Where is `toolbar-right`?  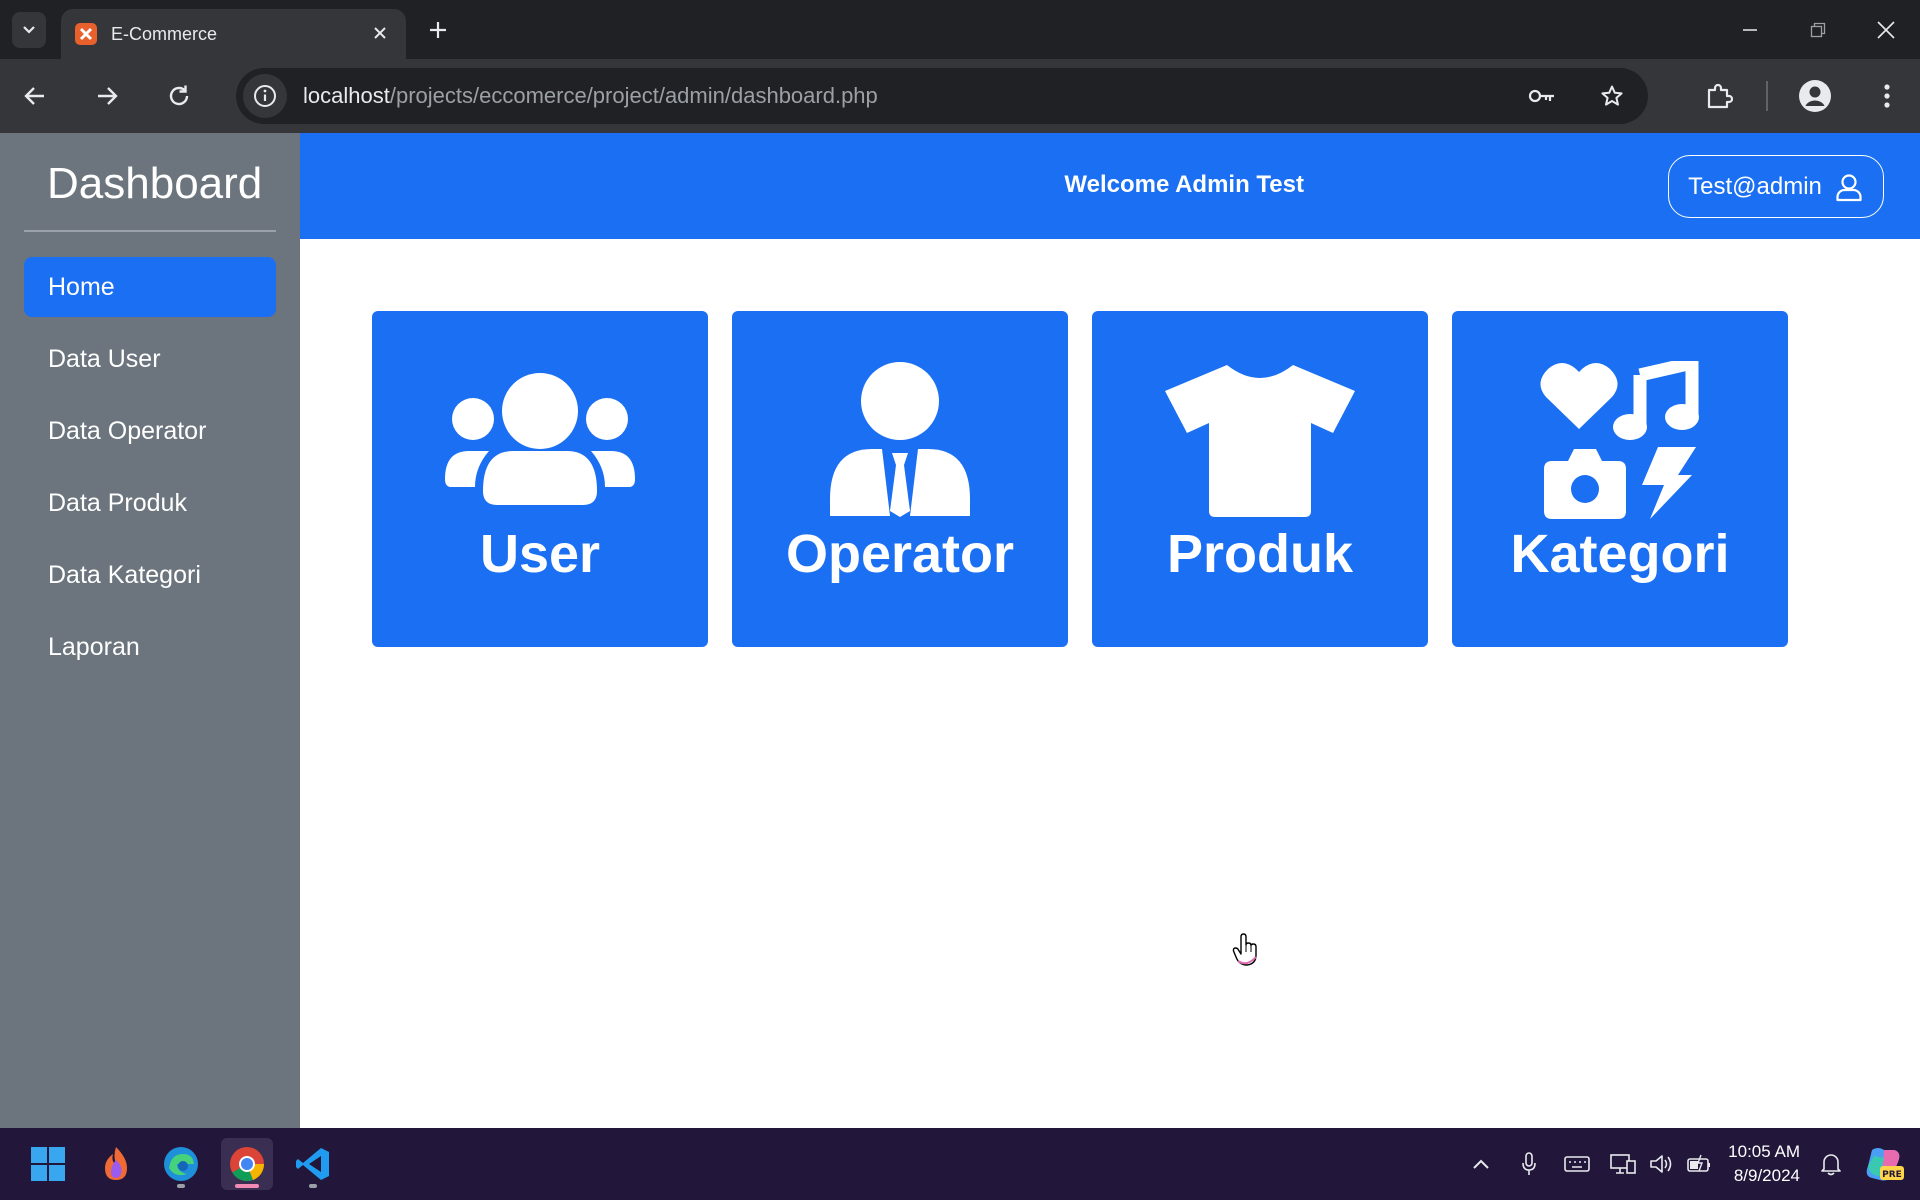 toolbar-right is located at coordinates (1796, 96).